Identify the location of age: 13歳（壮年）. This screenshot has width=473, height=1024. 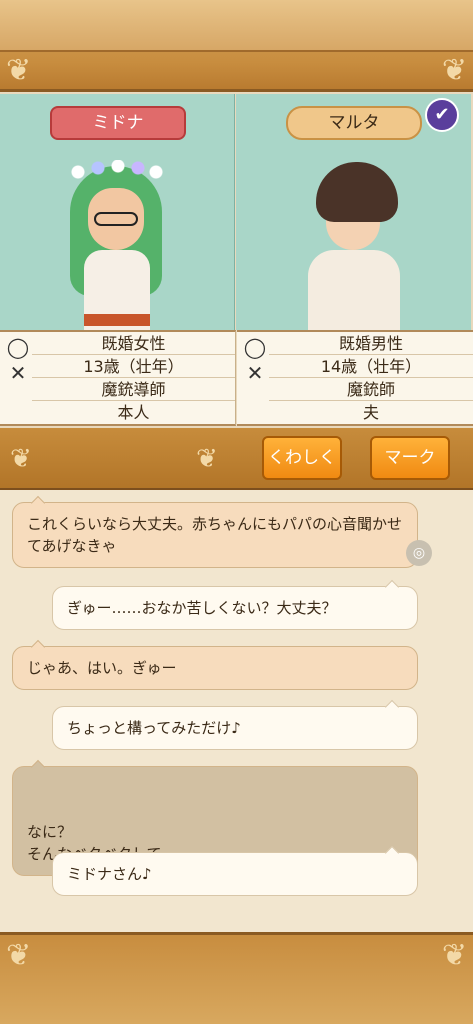
(133, 366).